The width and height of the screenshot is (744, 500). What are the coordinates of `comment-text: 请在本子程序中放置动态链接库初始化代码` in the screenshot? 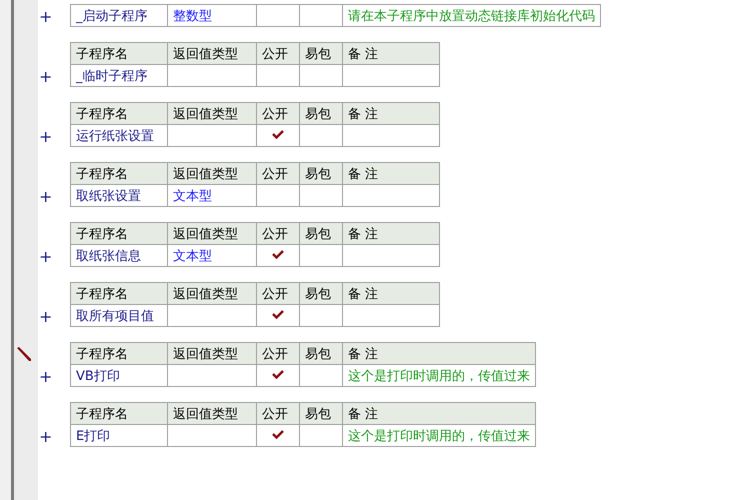 It's located at (471, 16).